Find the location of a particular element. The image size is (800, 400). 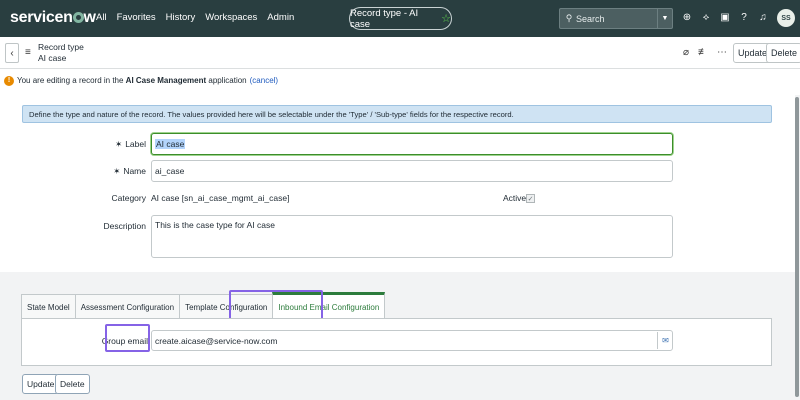

warning-prefix: You are editing a record in the is located at coordinates (71, 80).